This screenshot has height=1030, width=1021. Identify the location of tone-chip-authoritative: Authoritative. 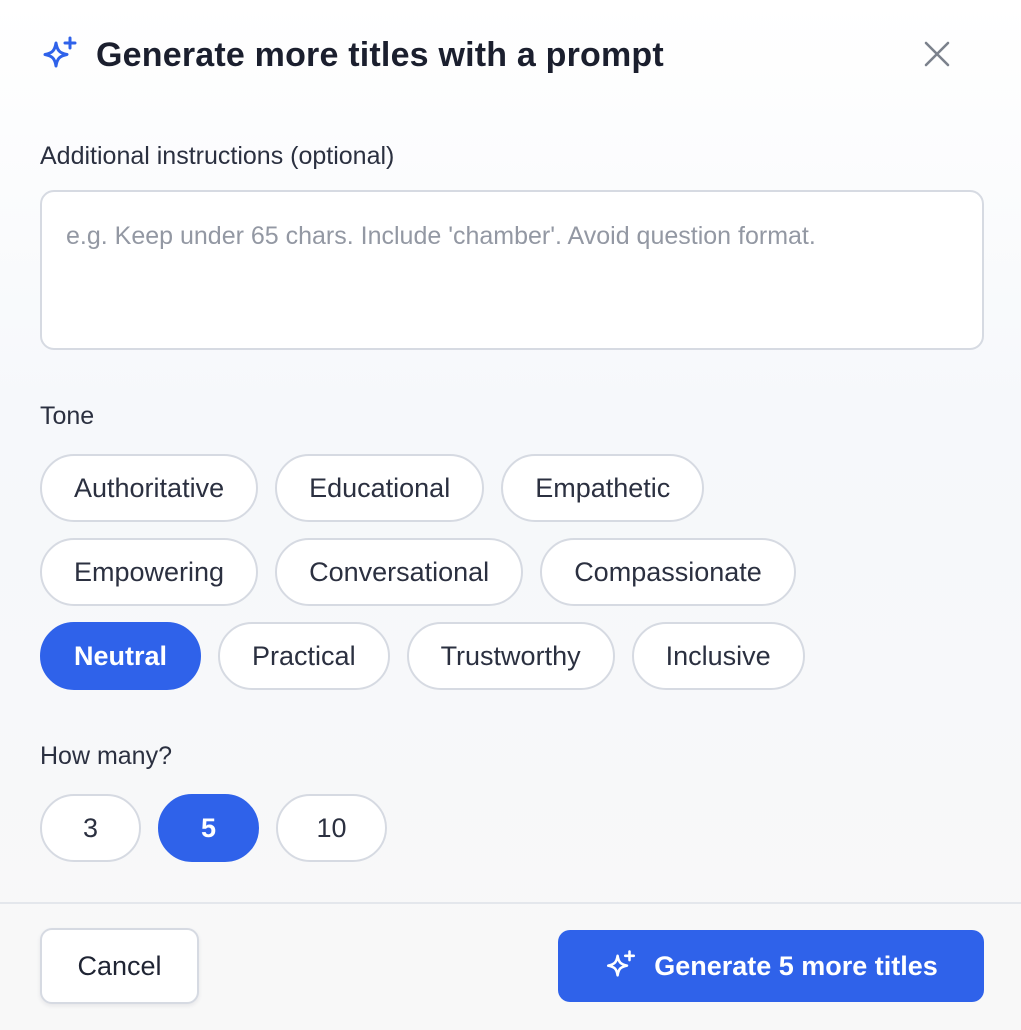
(149, 488).